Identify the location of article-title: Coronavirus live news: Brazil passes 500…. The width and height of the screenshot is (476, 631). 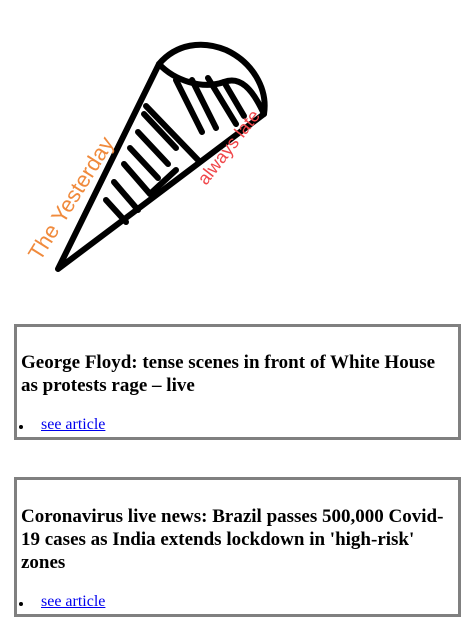
(232, 539).